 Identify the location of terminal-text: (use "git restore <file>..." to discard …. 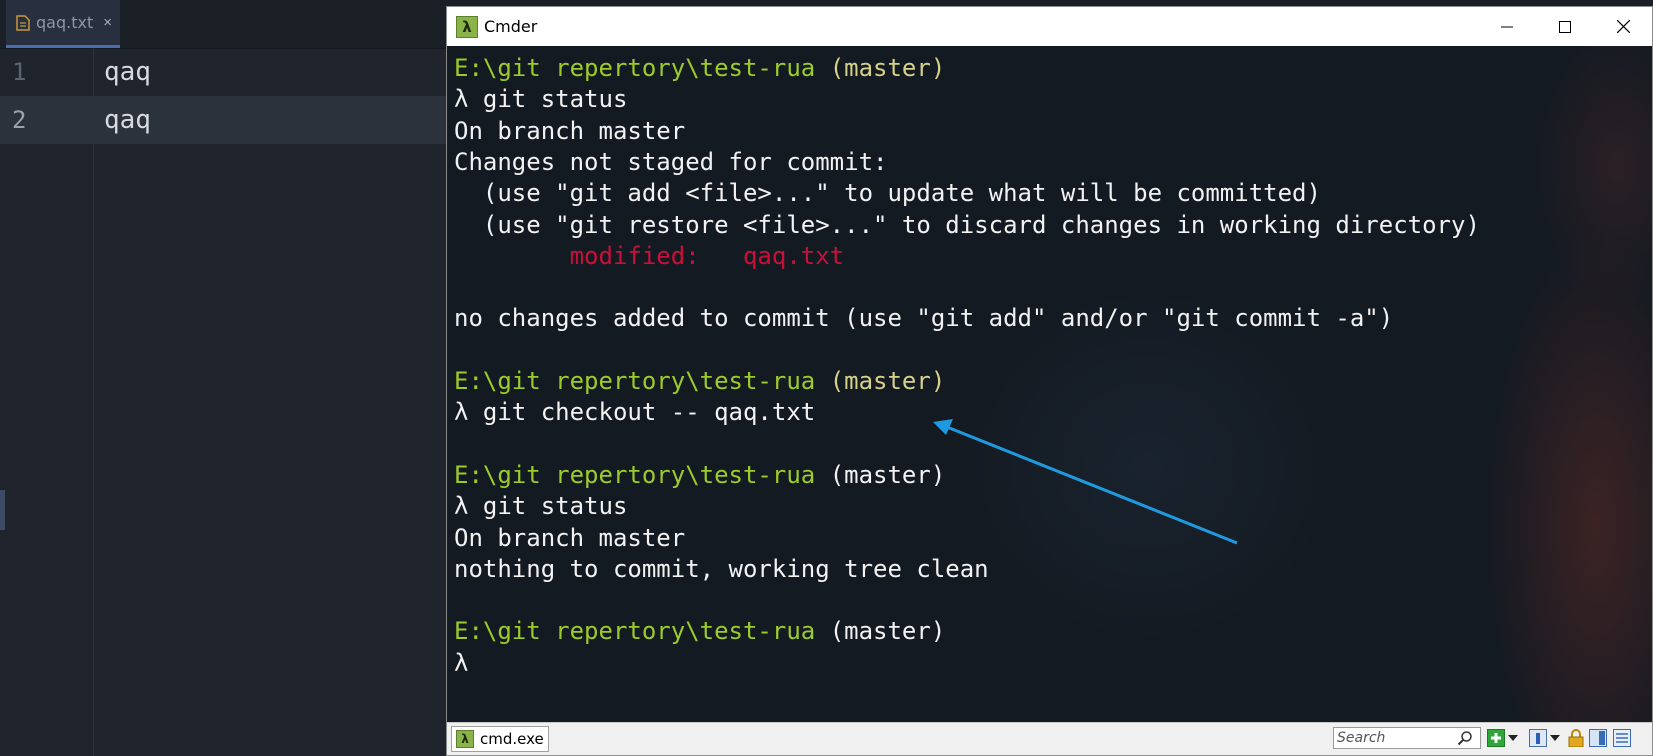
(967, 224).